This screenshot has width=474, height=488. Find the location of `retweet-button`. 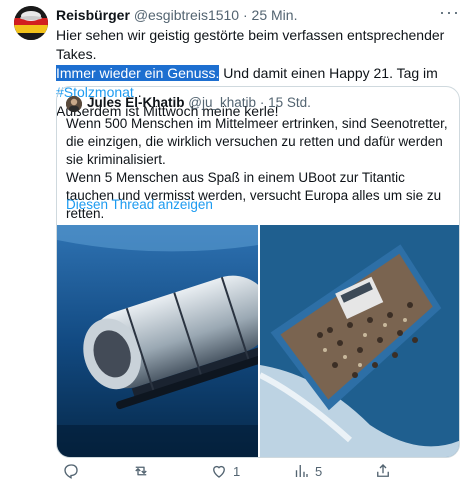

retweet-button is located at coordinates (143, 471).